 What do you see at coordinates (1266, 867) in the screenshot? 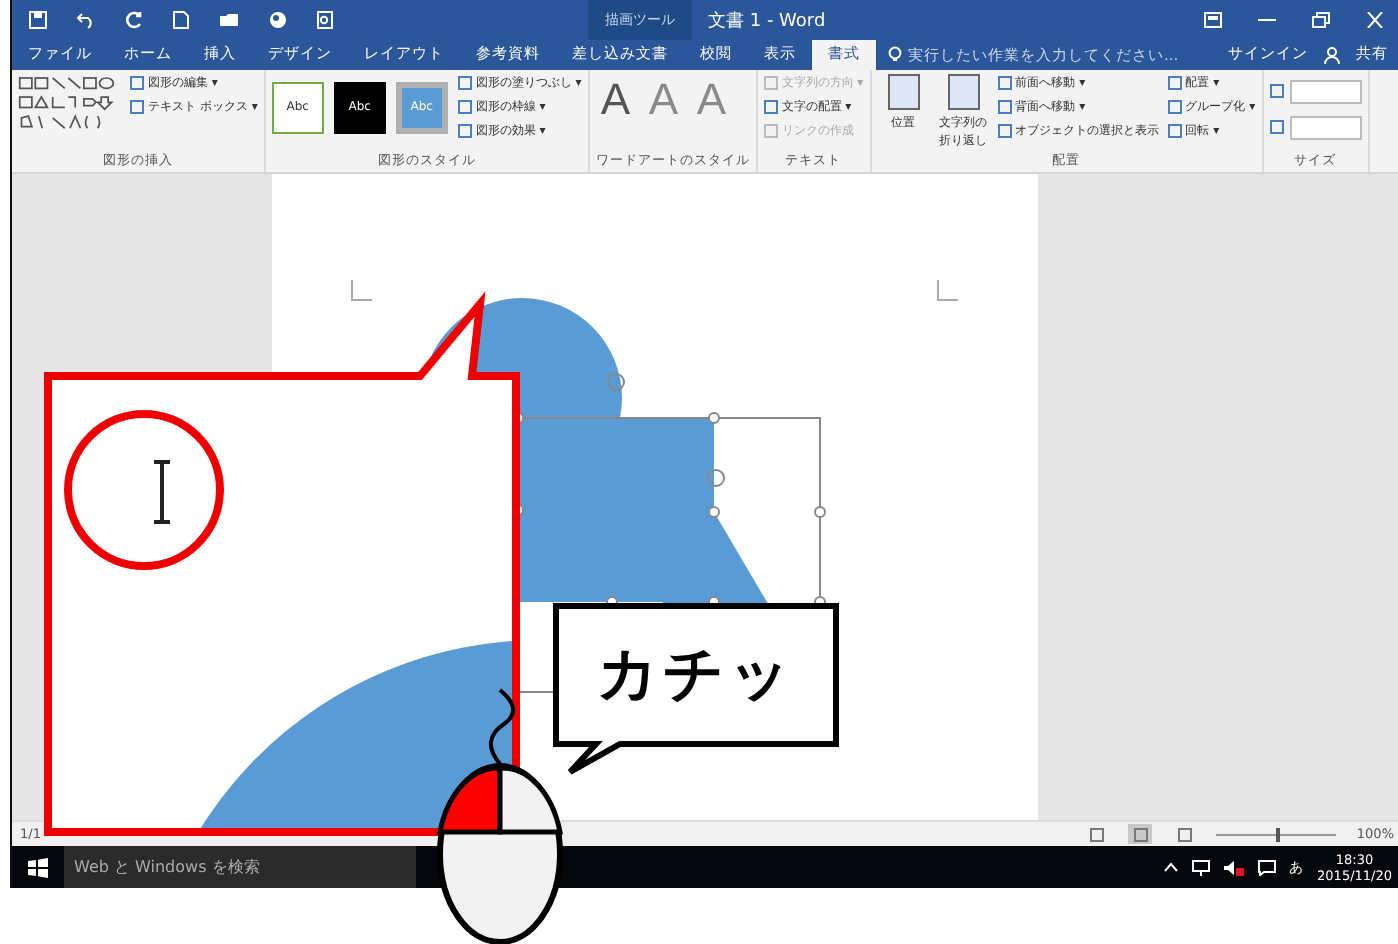
I see `notification-icon` at bounding box center [1266, 867].